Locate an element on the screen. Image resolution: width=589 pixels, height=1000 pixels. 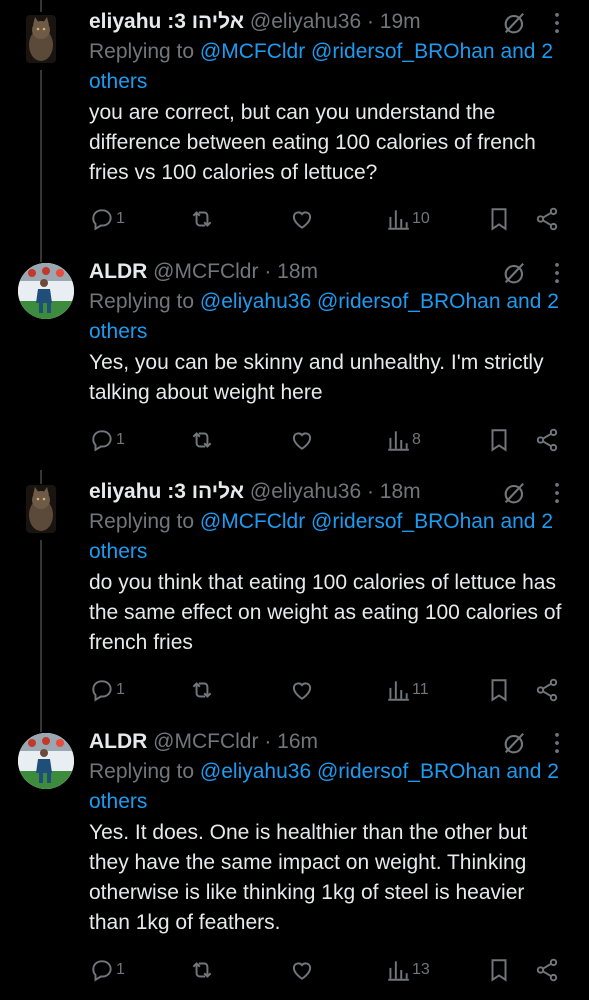
tweet-header: ALDR @MCFCldr · 16m is located at coordinates (330, 742).